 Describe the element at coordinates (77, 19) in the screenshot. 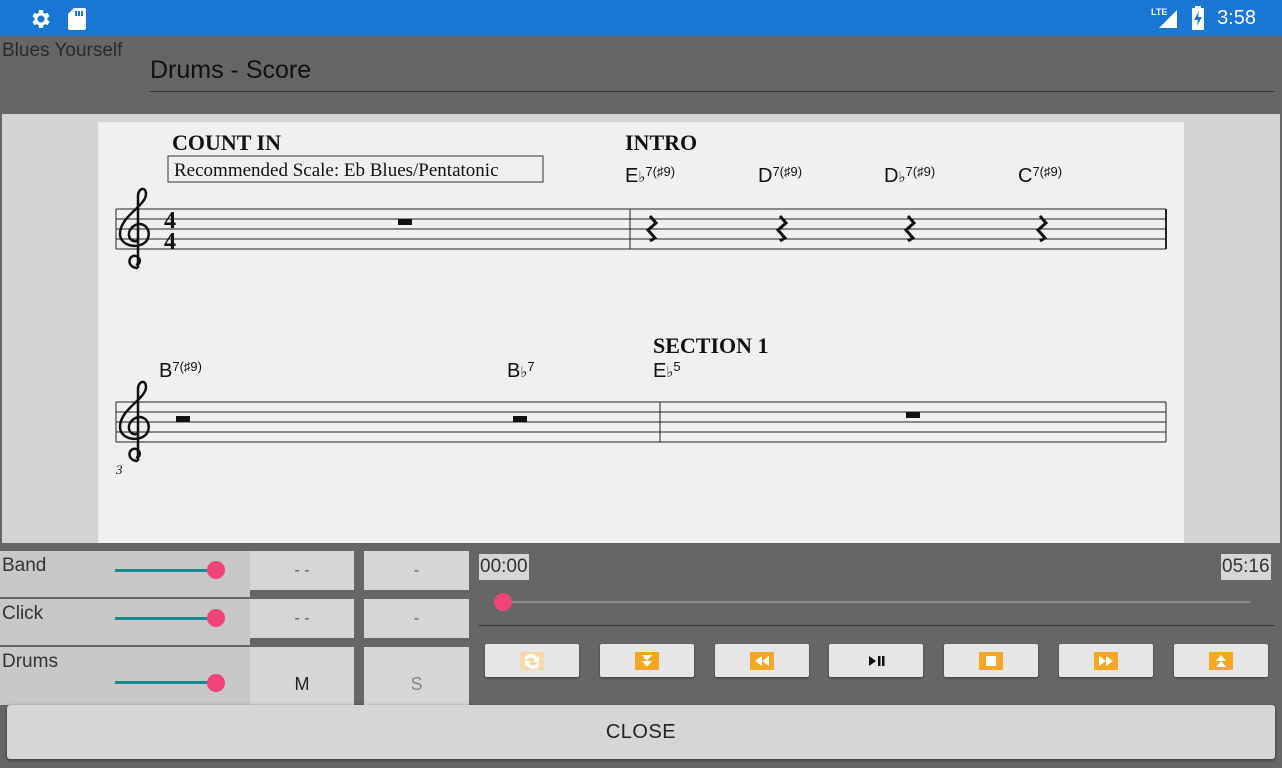

I see `sd-card-icon` at that location.